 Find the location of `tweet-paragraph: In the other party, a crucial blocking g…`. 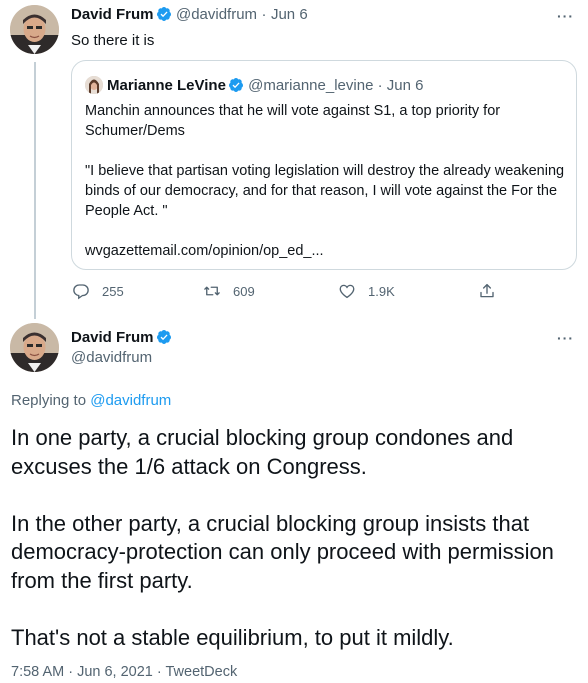

tweet-paragraph: In the other party, a crucial blocking g… is located at coordinates (282, 551).